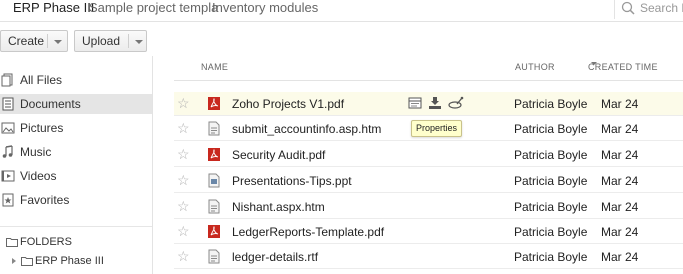 The height and width of the screenshot is (274, 683). I want to click on upload-label: Upload, so click(101, 41).